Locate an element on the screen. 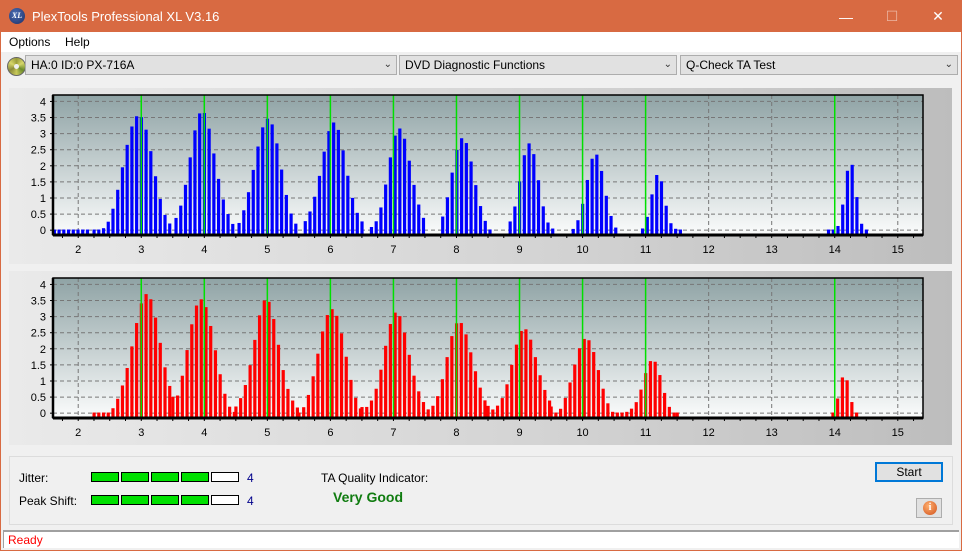 The width and height of the screenshot is (962, 551). close-button: ✕ is located at coordinates (938, 16).